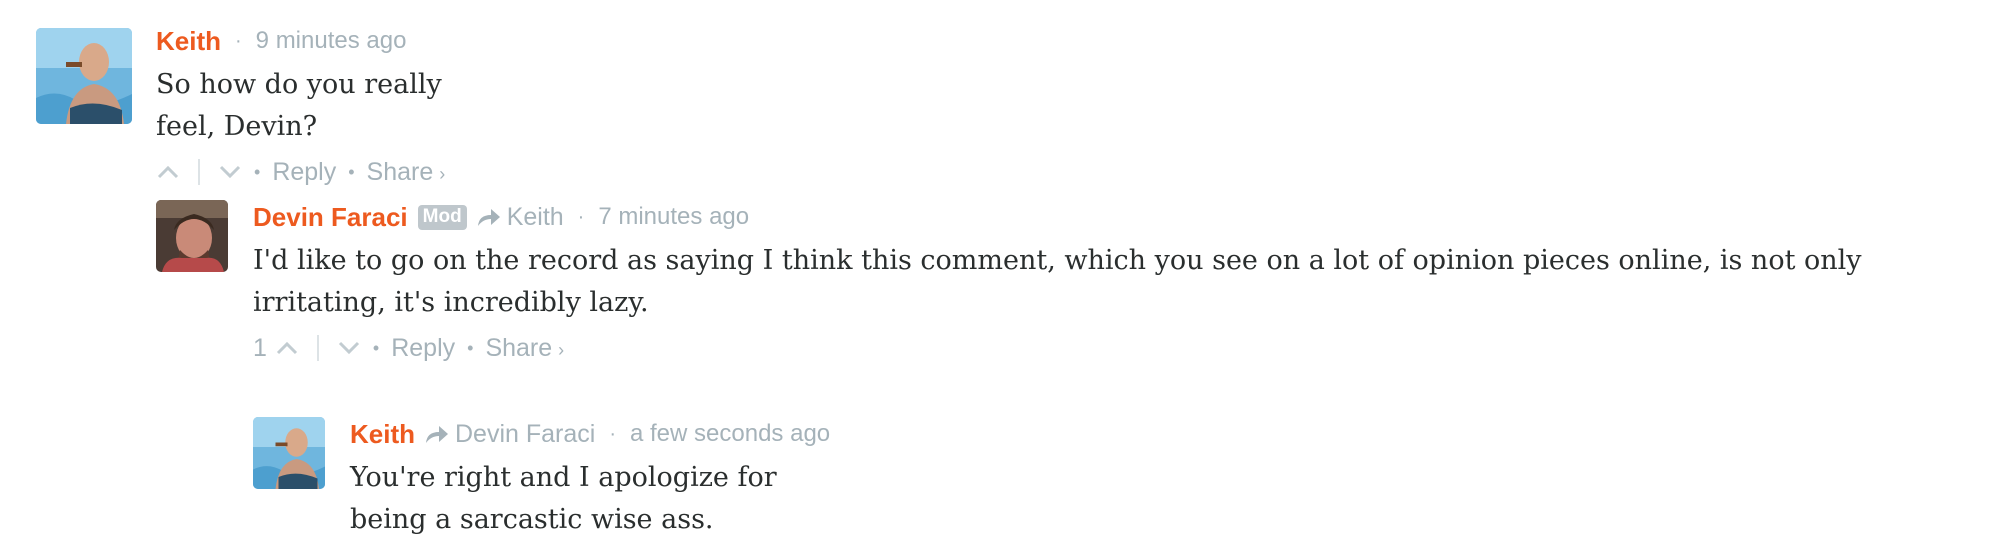  I want to click on comment-text: So how do you really feel, Devin?, so click(299, 105).